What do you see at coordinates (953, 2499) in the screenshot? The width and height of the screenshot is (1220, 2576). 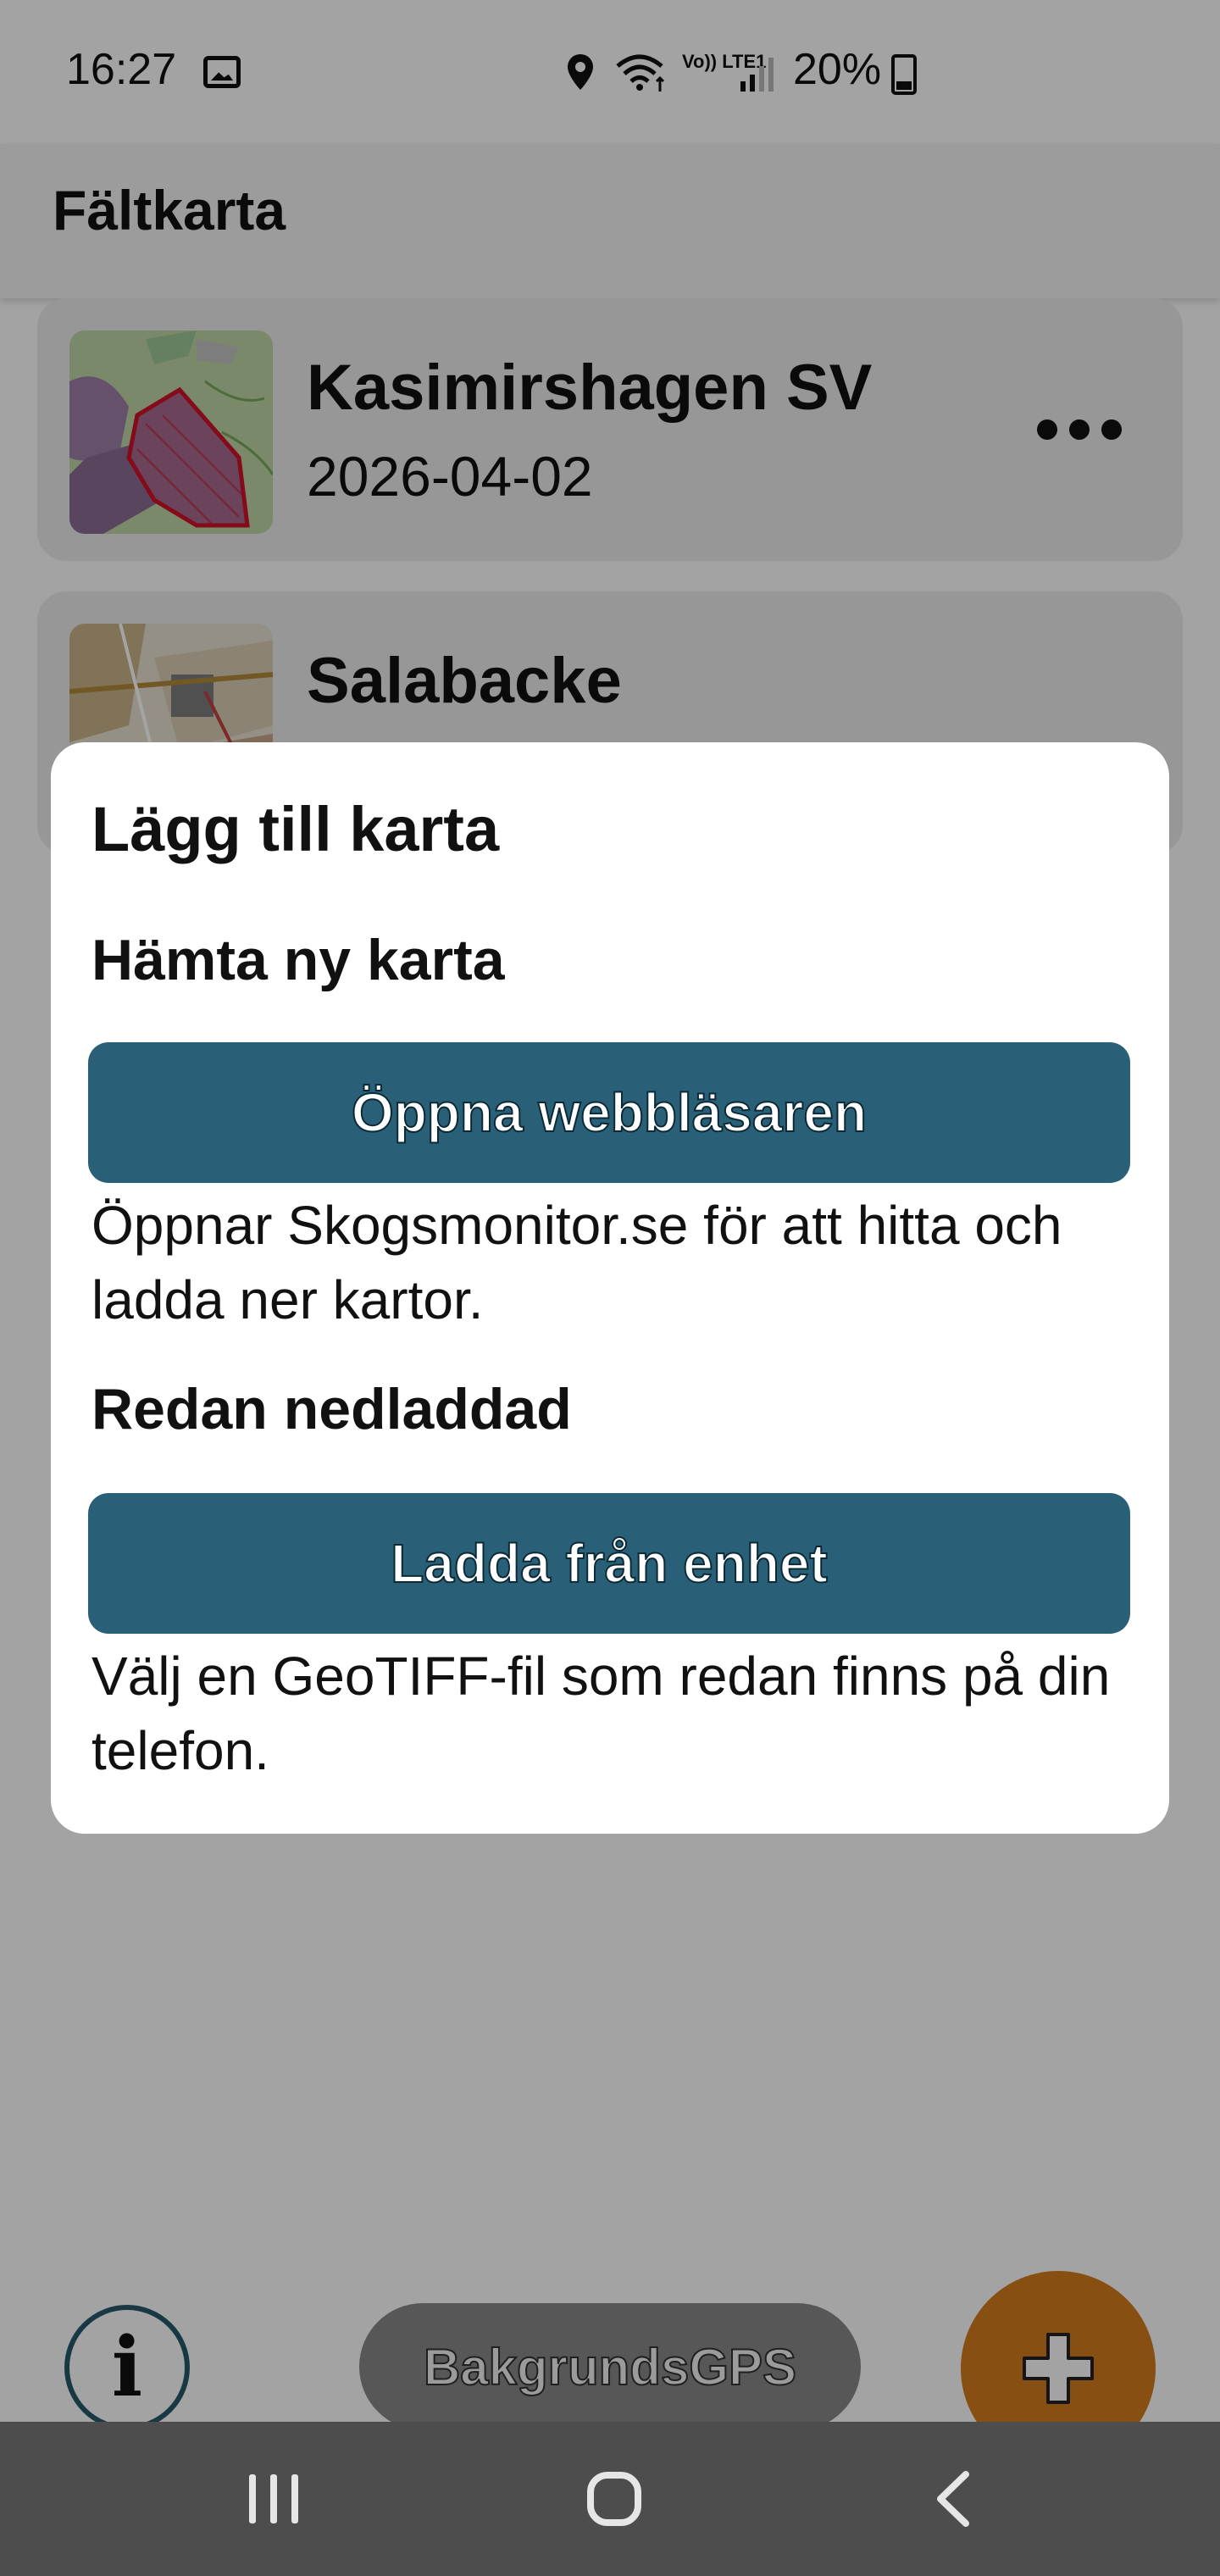 I see `back-icon` at bounding box center [953, 2499].